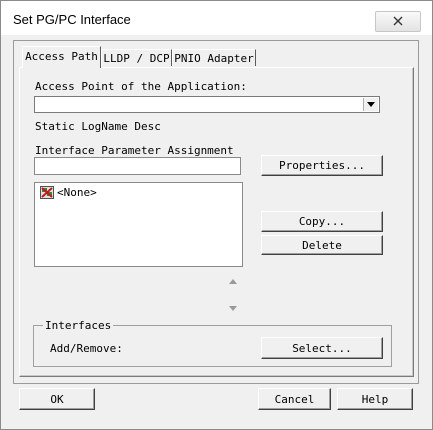 The image size is (433, 430). I want to click on add-remove-label: Add/Remove:, so click(86, 348).